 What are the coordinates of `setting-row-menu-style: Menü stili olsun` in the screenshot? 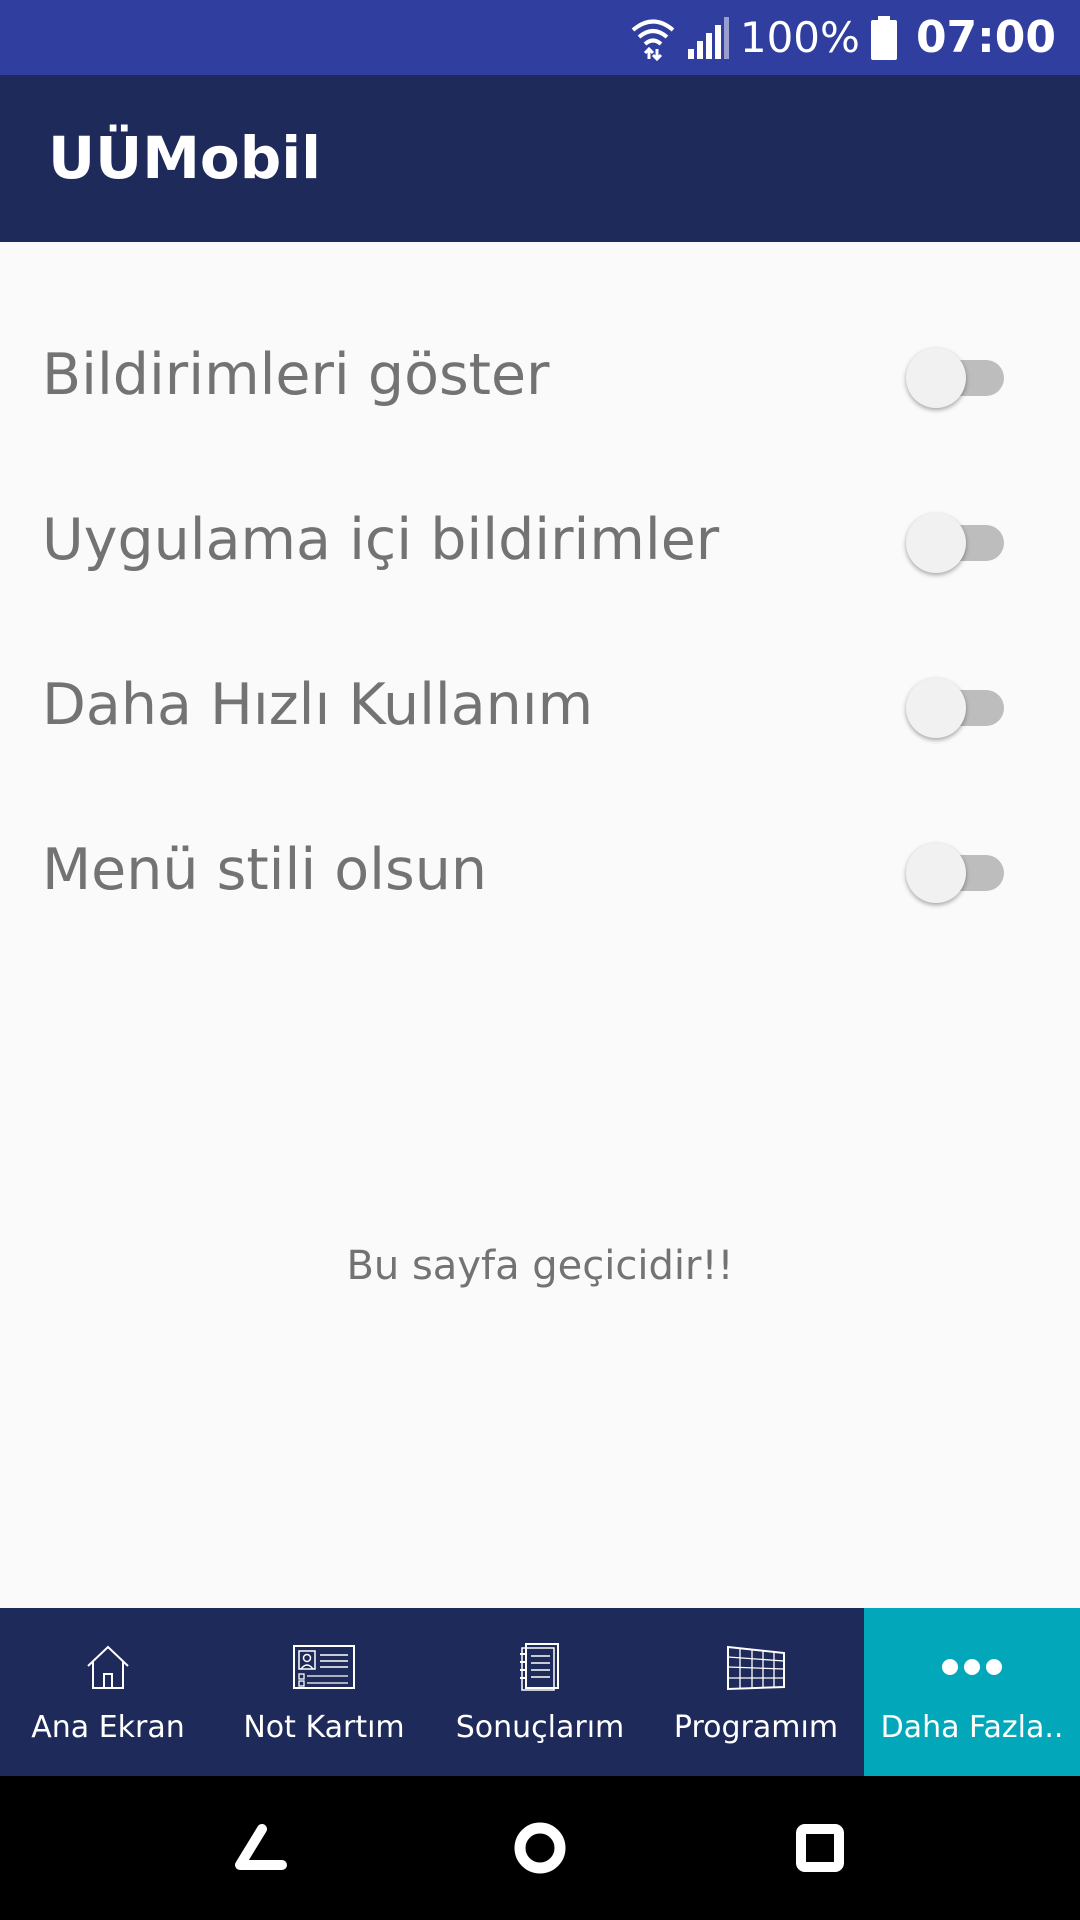 It's located at (540, 870).